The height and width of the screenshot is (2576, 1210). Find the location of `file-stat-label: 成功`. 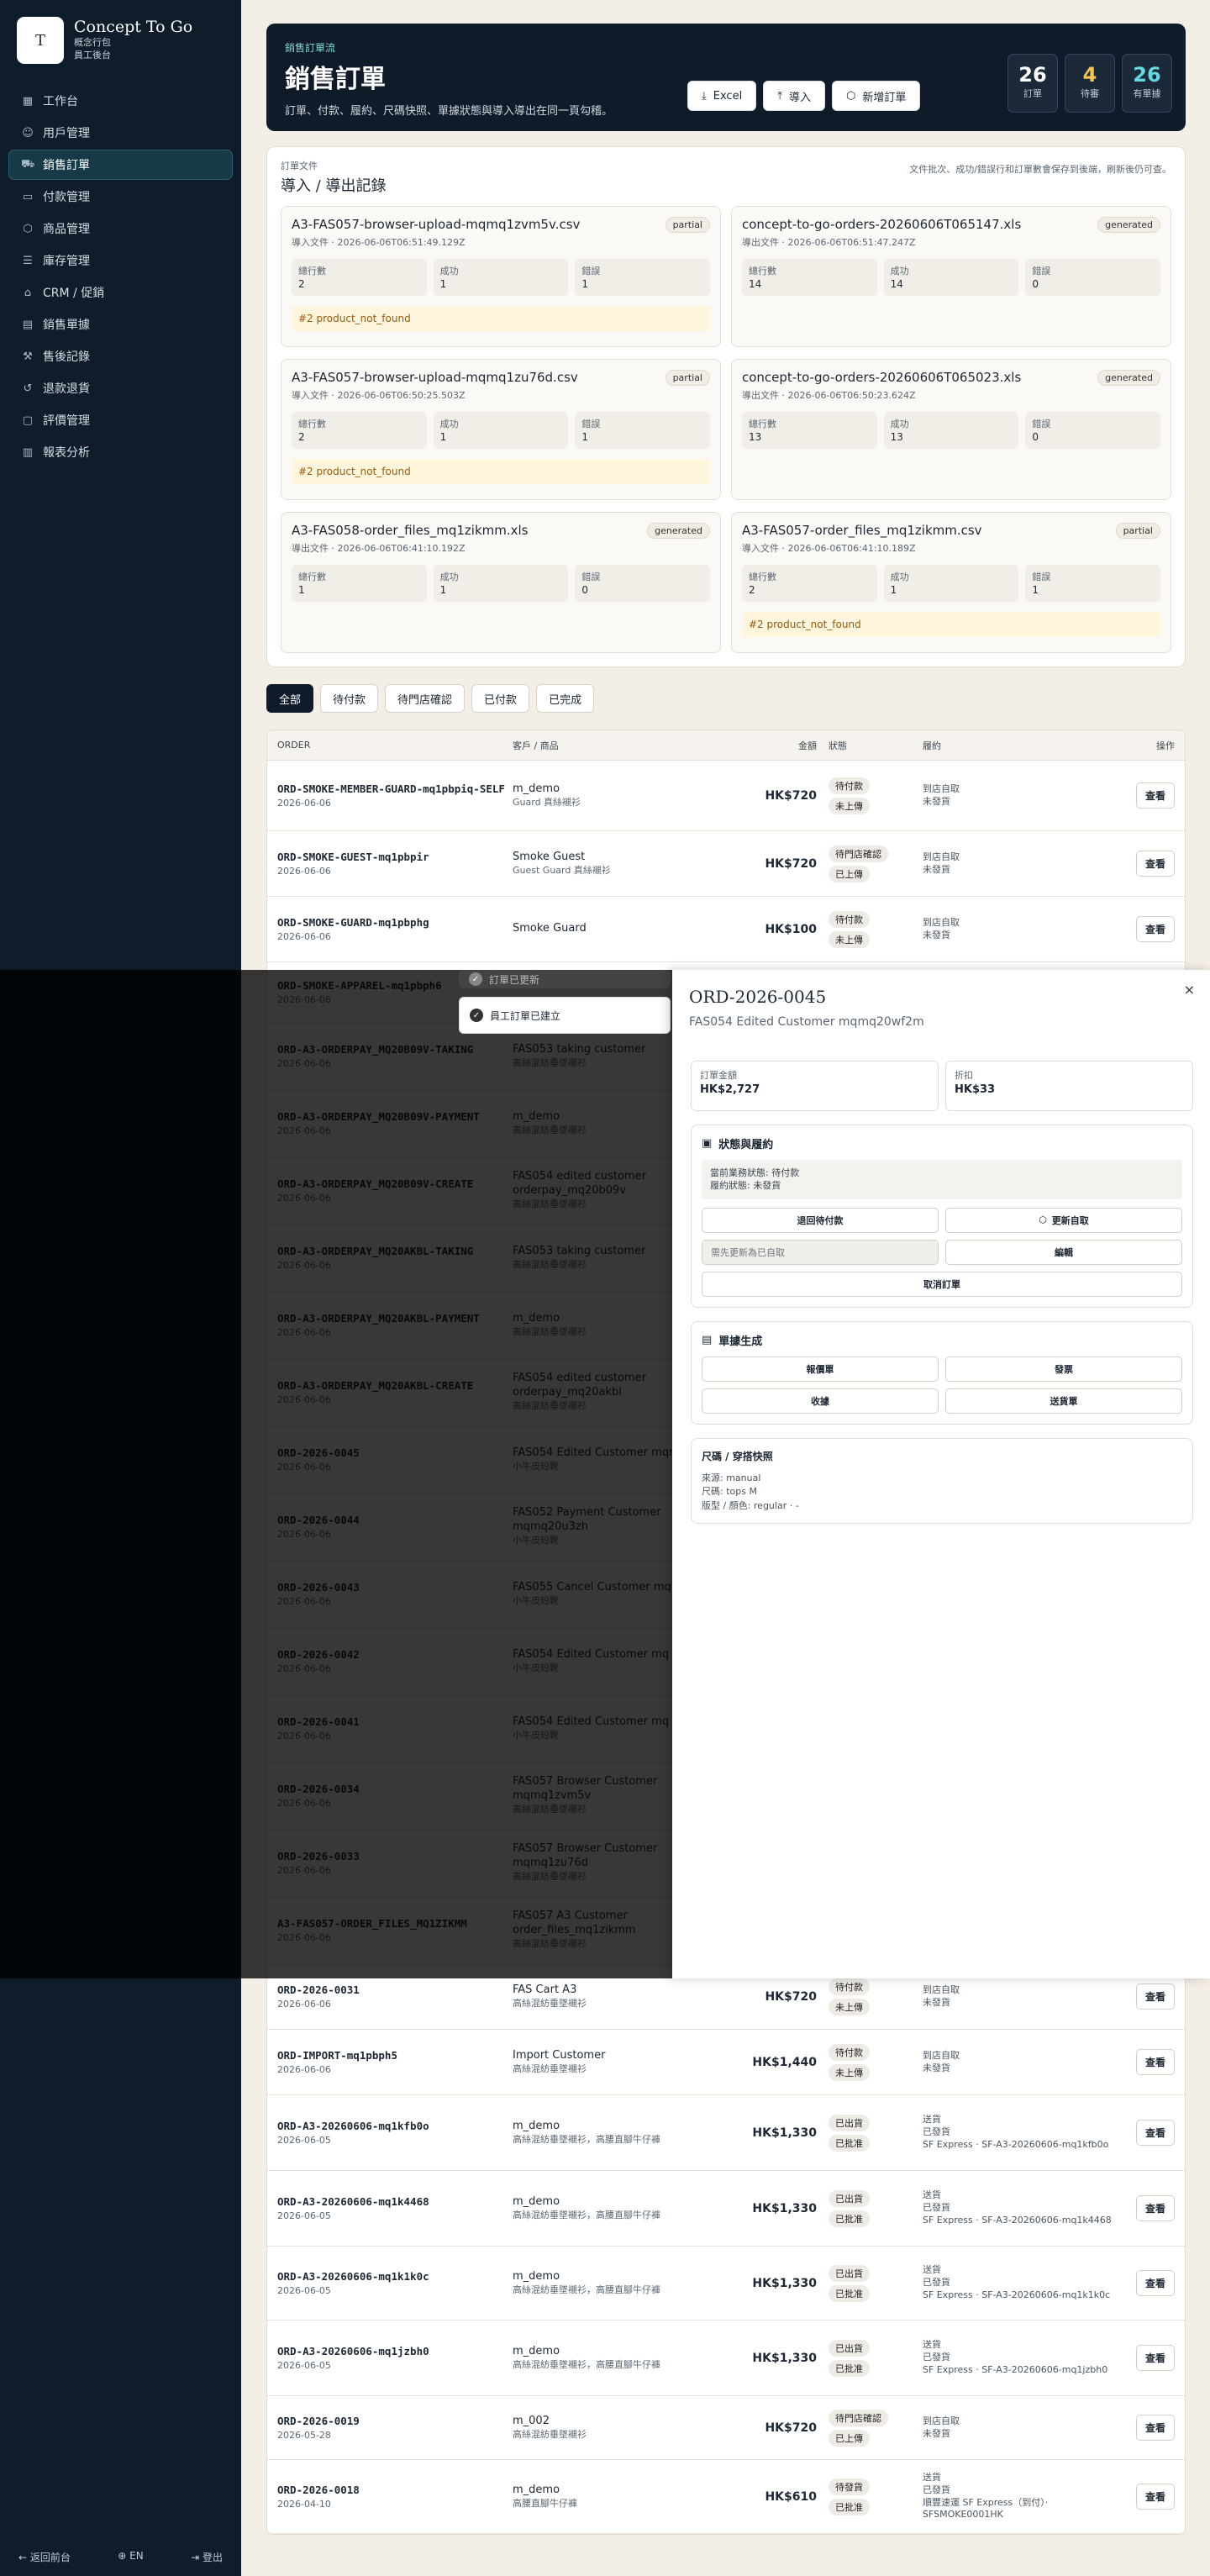

file-stat-label: 成功 is located at coordinates (449, 424).